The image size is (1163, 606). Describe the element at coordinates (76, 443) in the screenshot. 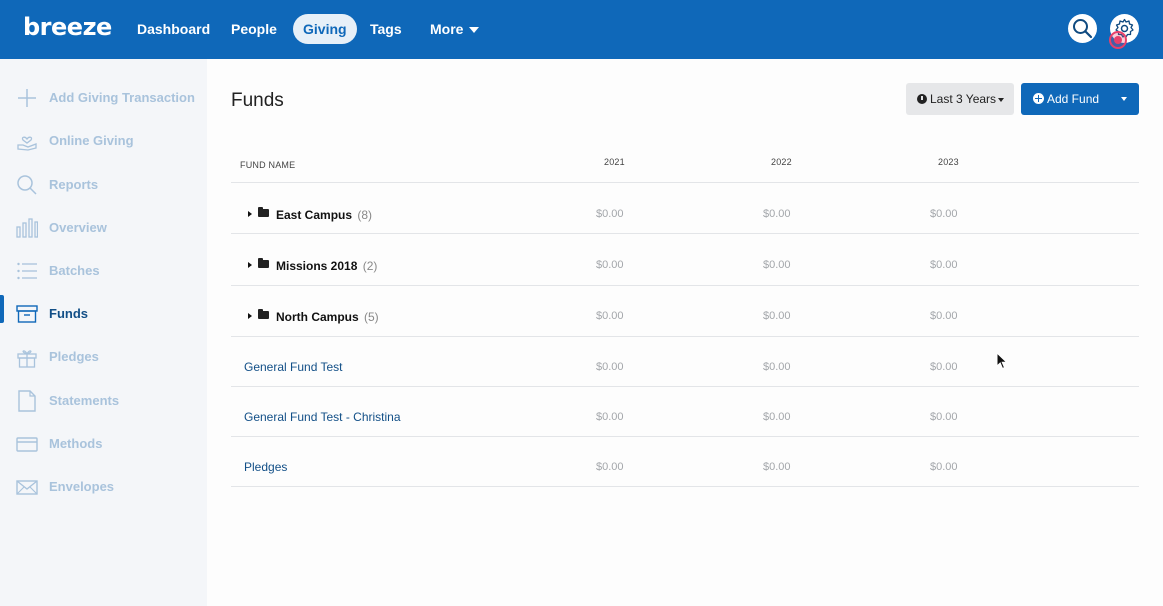

I see `sidebar-item-label: Methods` at that location.